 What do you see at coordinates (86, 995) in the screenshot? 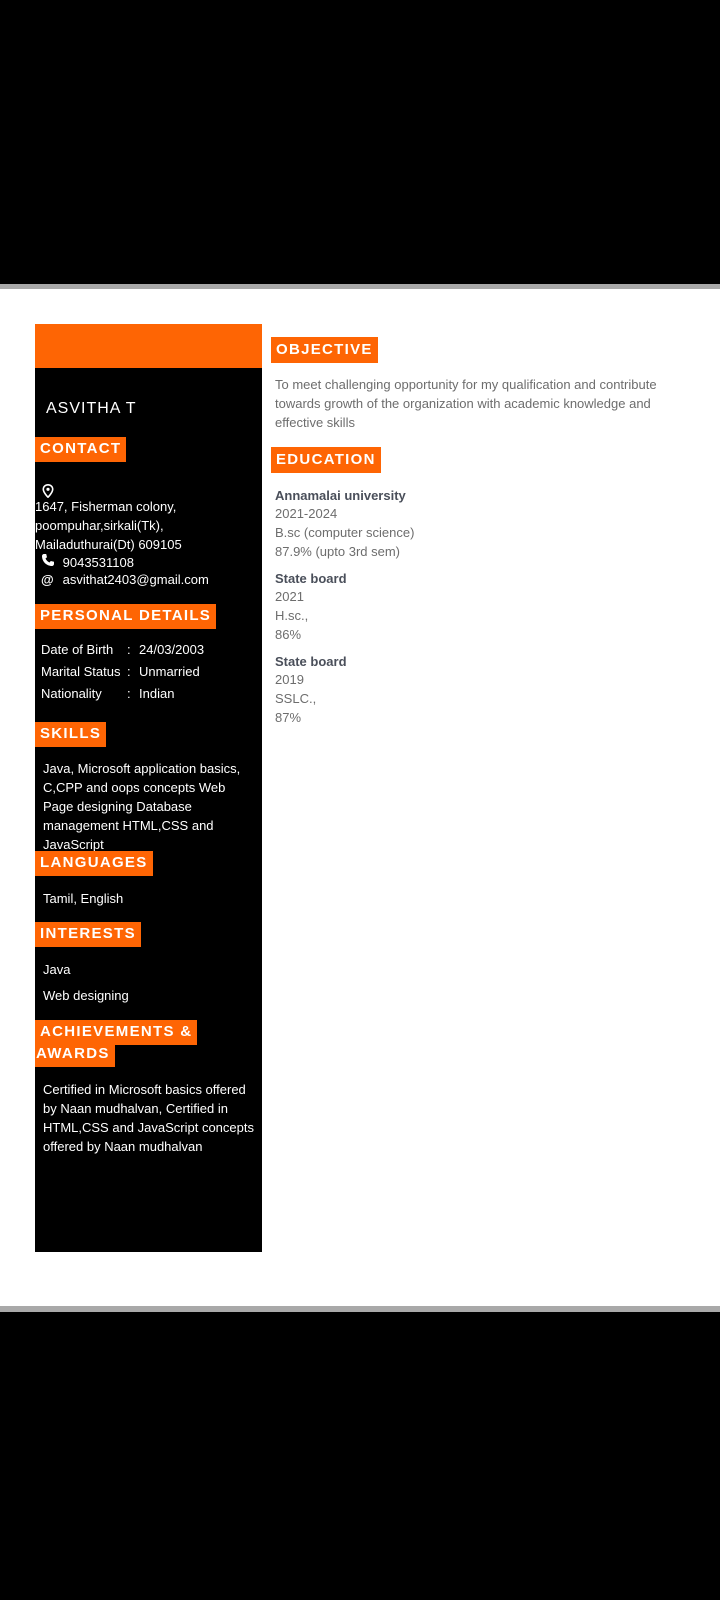
I see `interest-item: Web designing` at bounding box center [86, 995].